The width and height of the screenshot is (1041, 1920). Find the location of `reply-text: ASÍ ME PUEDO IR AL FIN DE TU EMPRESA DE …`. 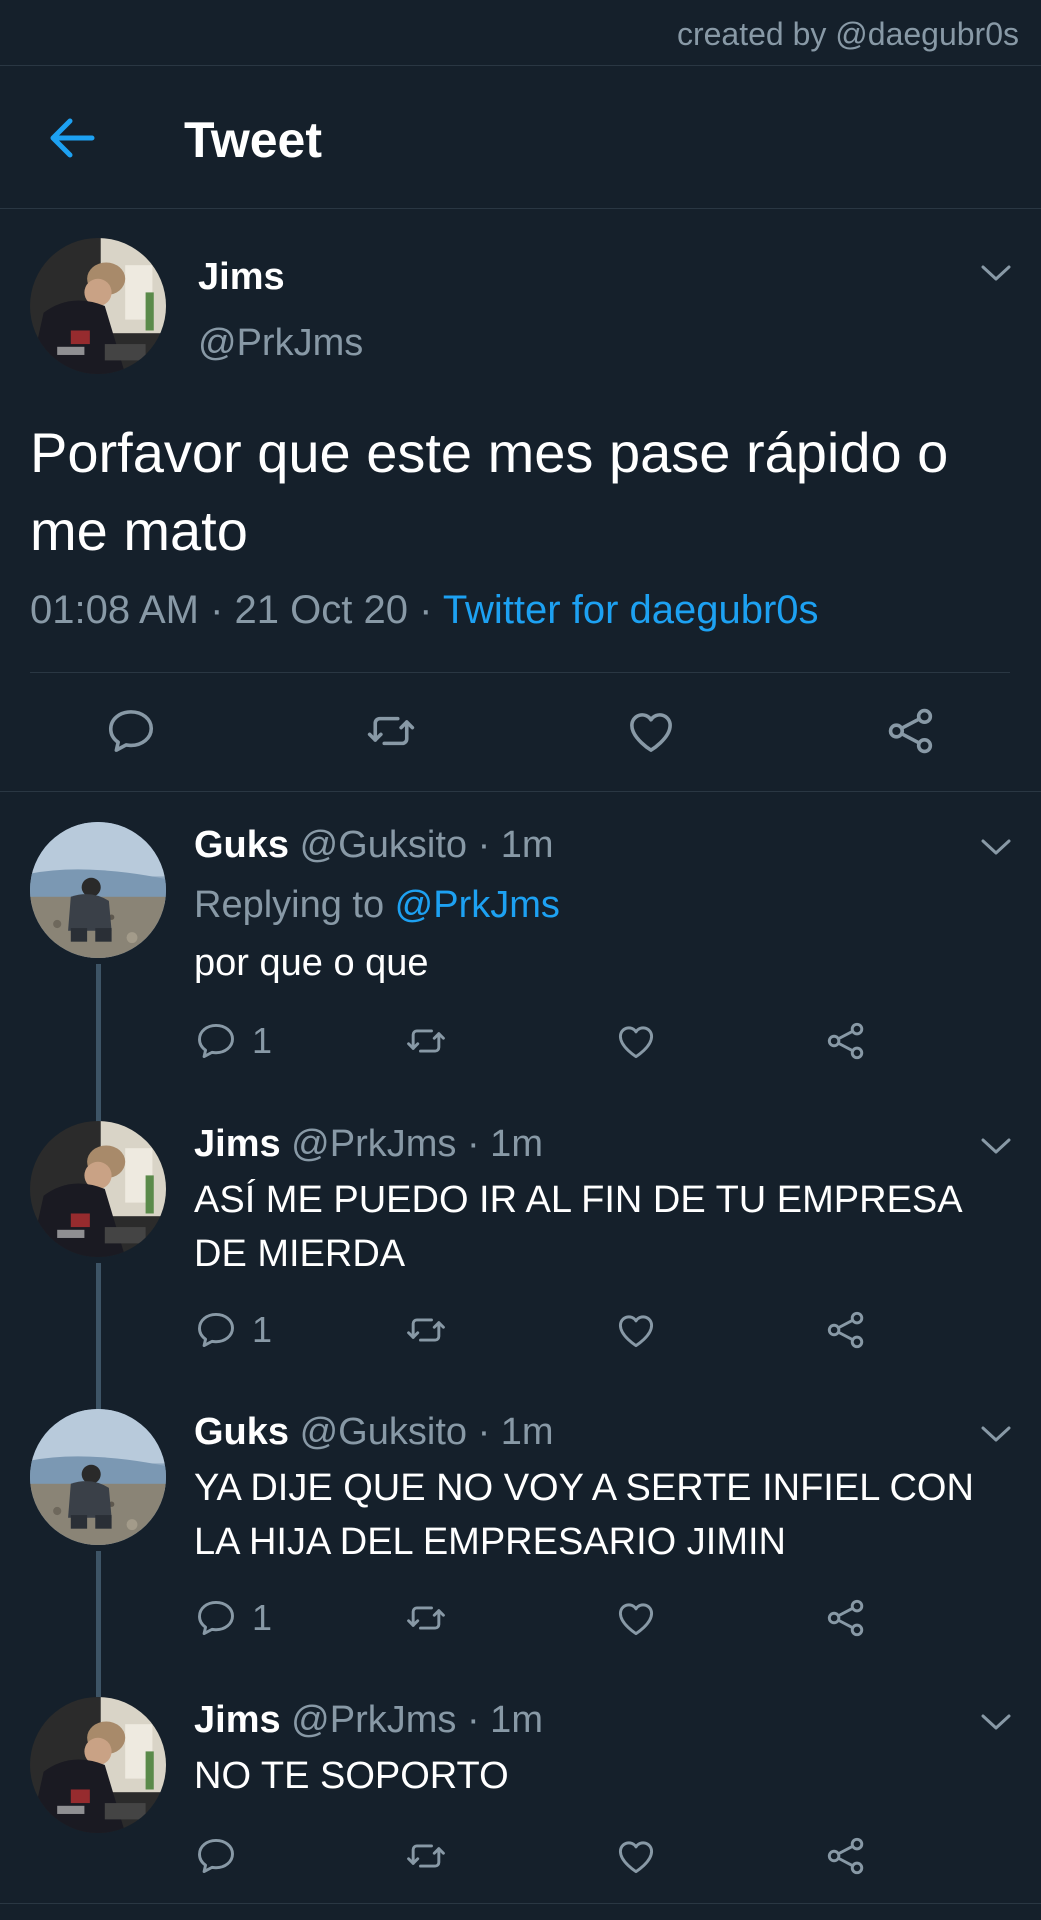

reply-text: ASÍ ME PUEDO IR AL FIN DE TU EMPRESA DE … is located at coordinates (577, 1227).